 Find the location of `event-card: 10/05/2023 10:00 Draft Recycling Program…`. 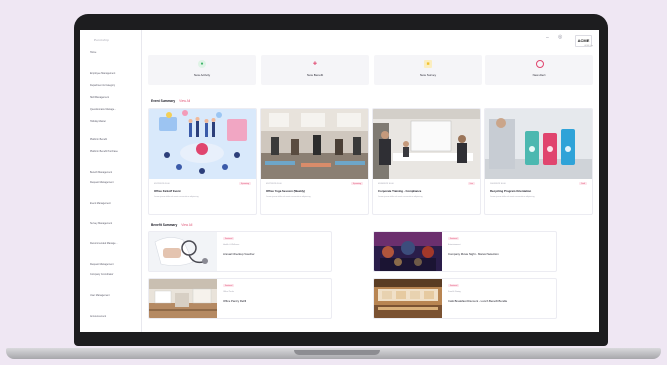

event-card: 10/05/2023 10:00 Draft Recycling Program… is located at coordinates (538, 161).